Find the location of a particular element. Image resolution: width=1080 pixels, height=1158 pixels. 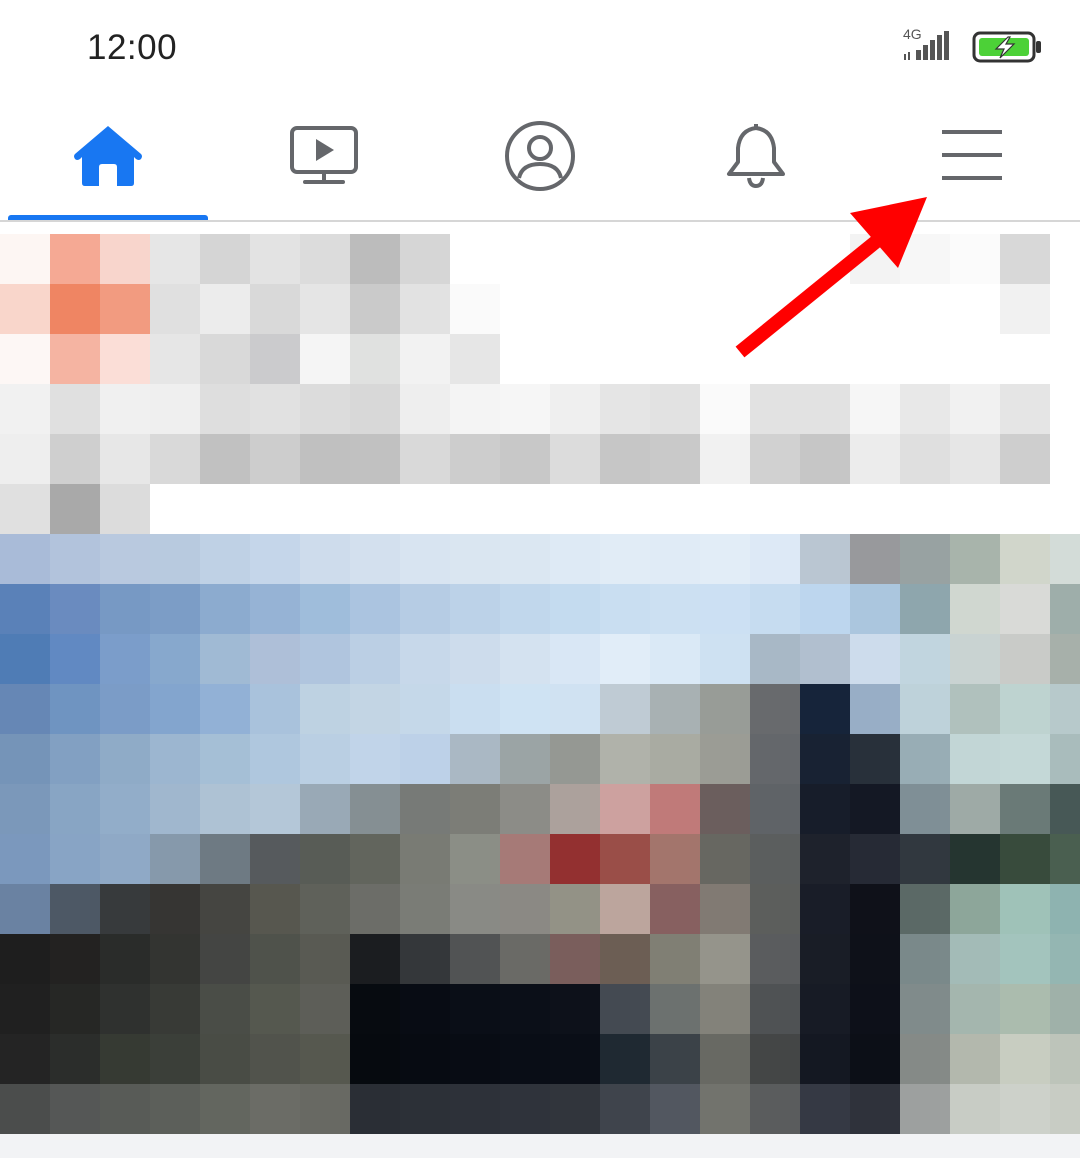

bottom-gap is located at coordinates (540, 1146).